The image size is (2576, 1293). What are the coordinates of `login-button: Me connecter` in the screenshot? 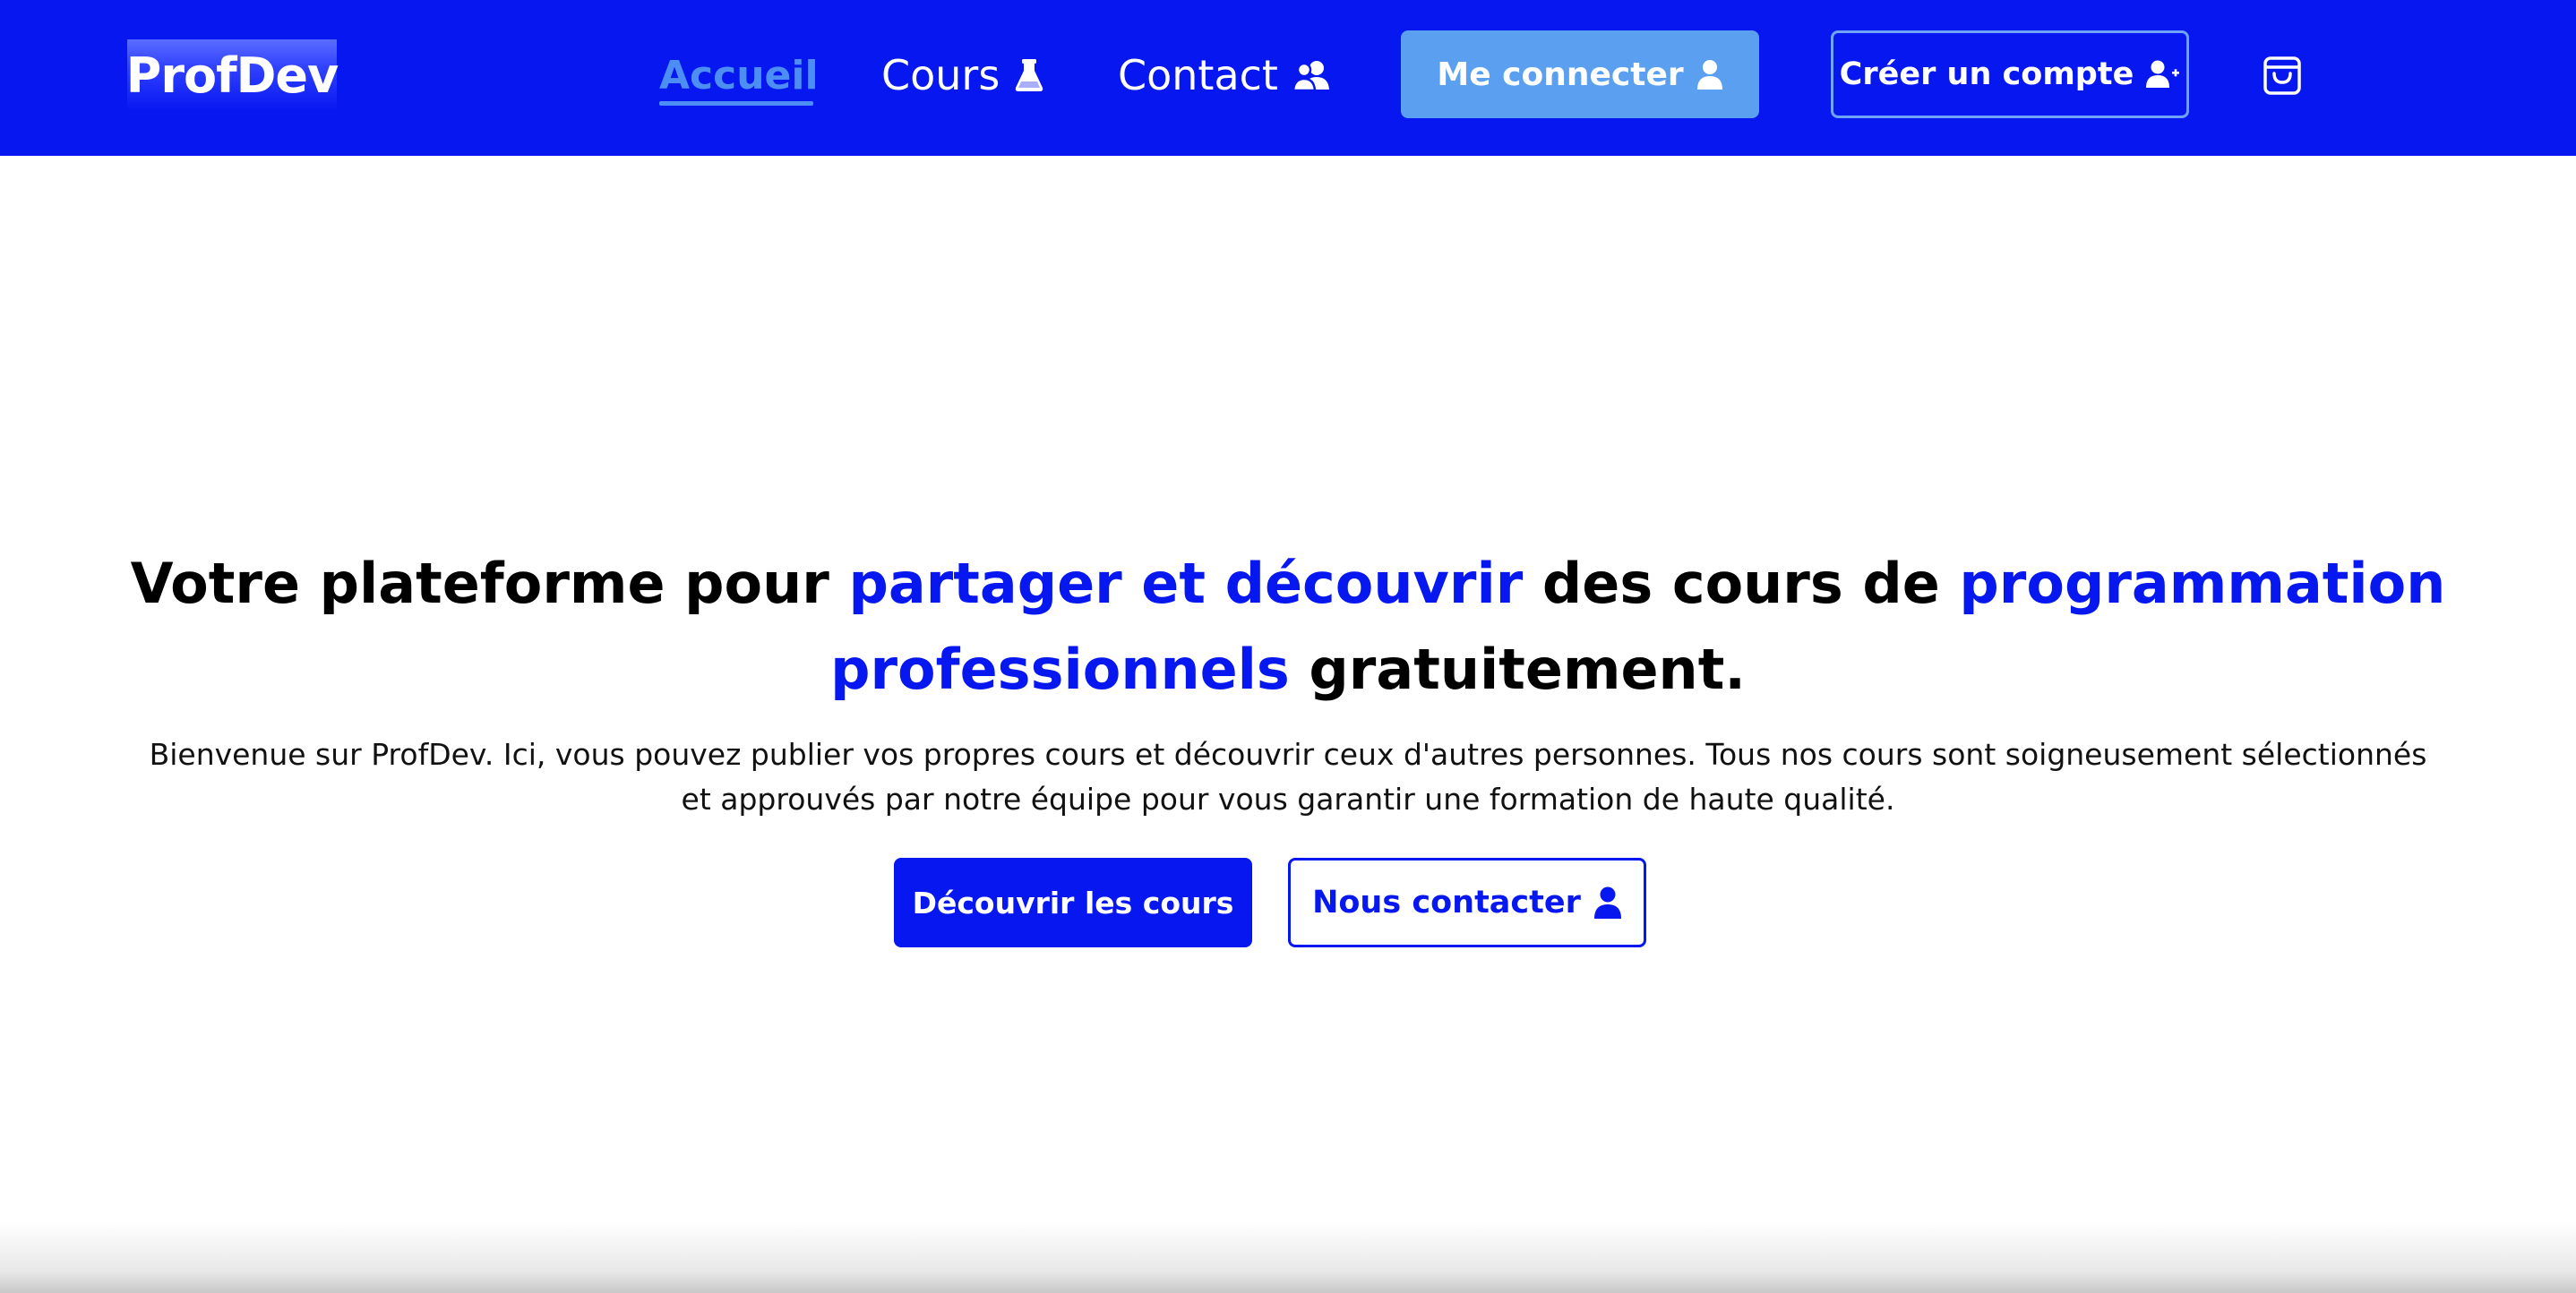 It's located at (1580, 74).